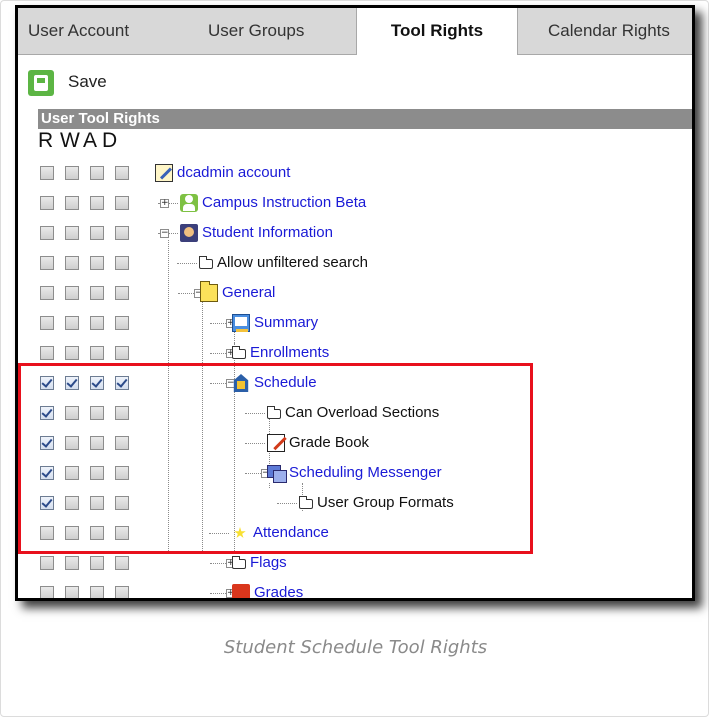  What do you see at coordinates (241, 323) in the screenshot?
I see `summary-icon` at bounding box center [241, 323].